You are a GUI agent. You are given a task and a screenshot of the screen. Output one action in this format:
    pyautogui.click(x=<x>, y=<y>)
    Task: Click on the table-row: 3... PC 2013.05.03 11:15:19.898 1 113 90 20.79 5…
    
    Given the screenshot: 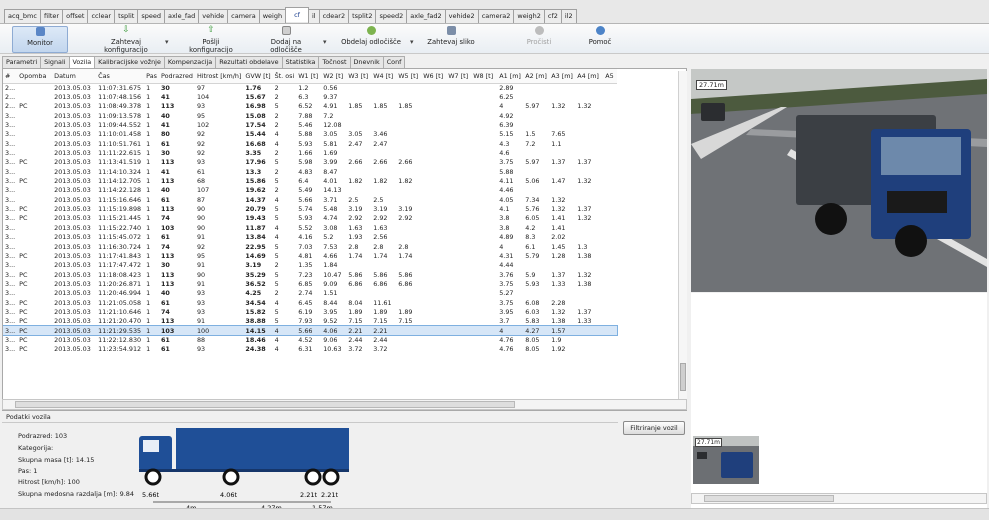 What is the action you would take?
    pyautogui.click(x=310, y=208)
    